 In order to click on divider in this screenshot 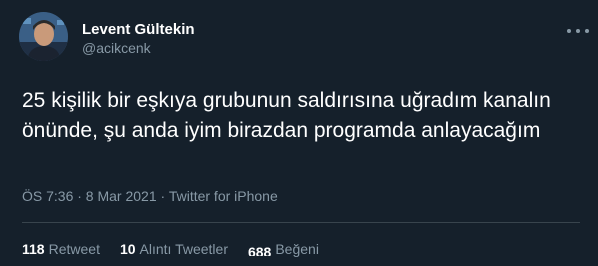, I will do `click(301, 222)`.